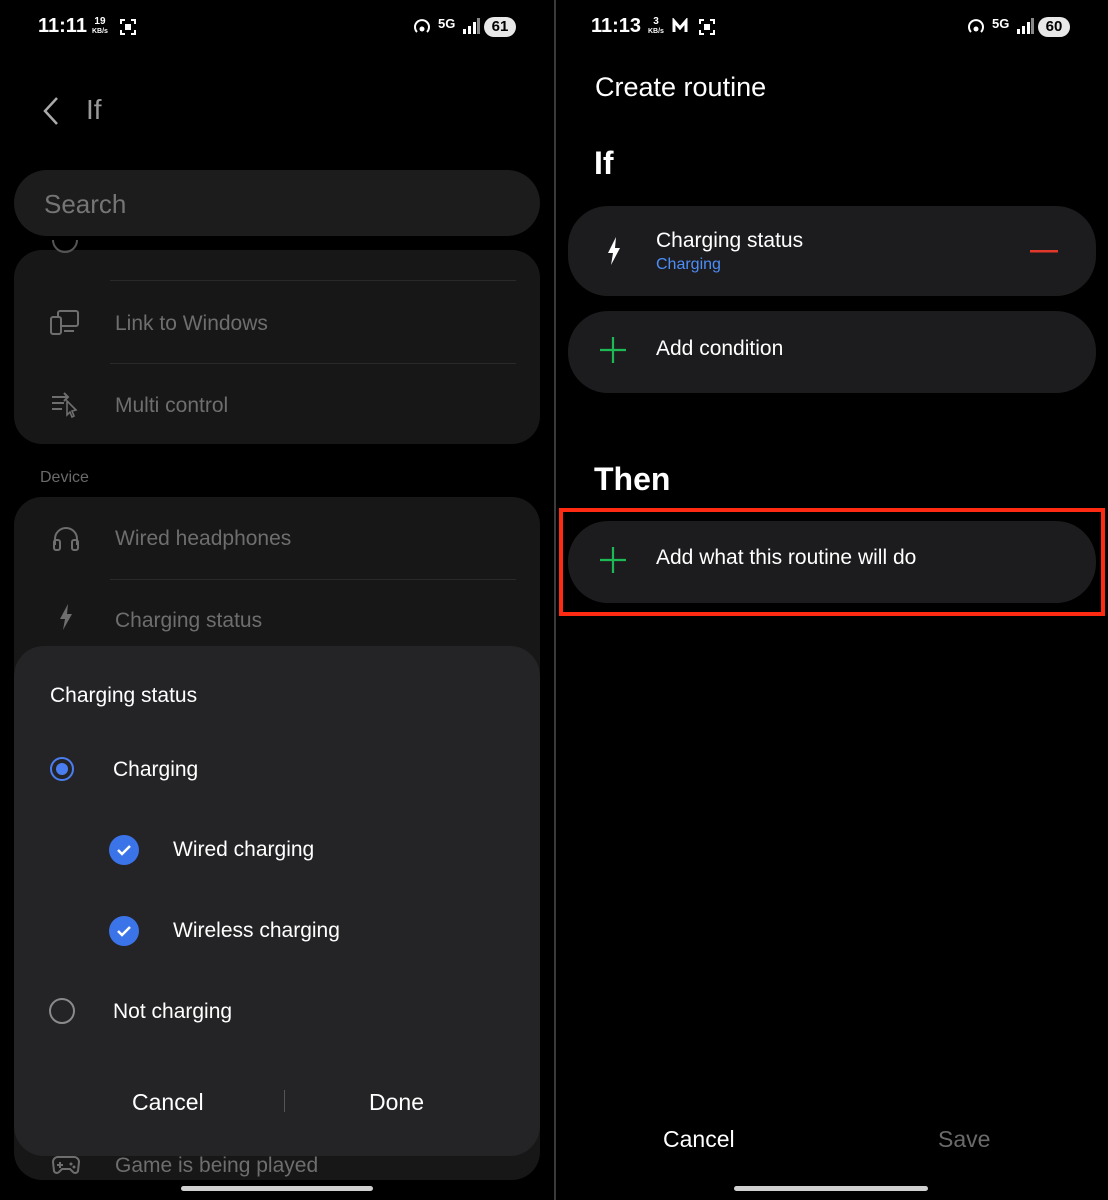  I want to click on battery-level: 61, so click(500, 27).